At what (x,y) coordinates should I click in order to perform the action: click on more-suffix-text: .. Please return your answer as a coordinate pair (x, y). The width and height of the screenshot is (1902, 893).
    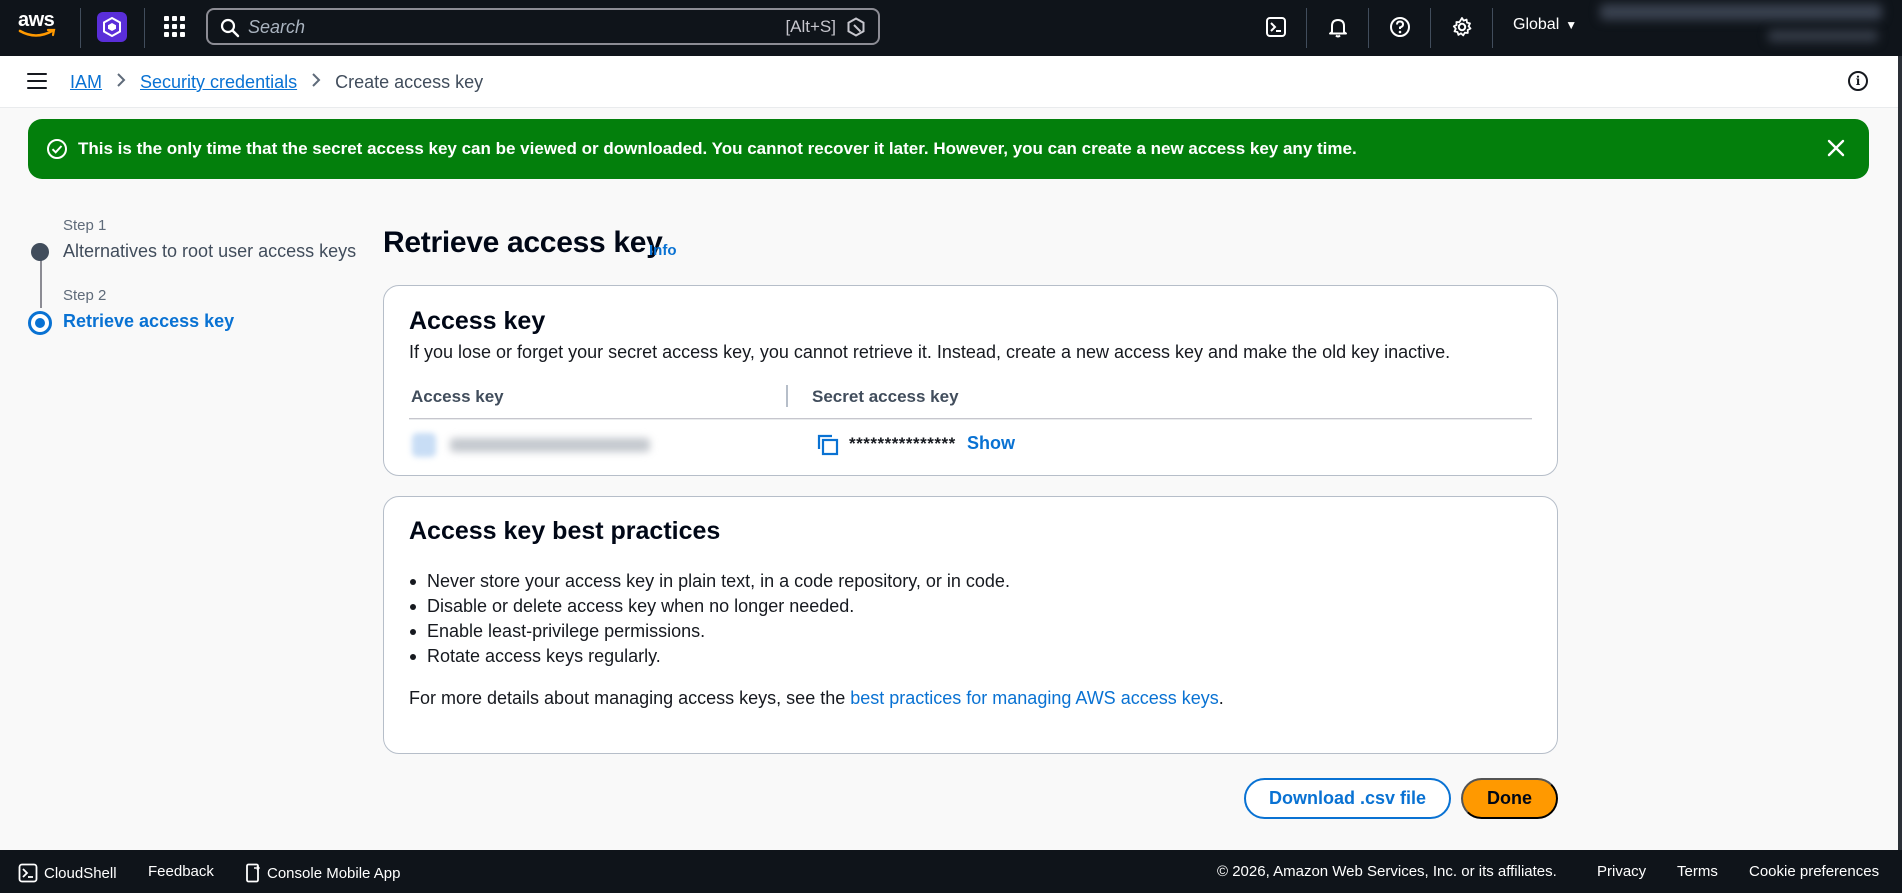
    Looking at the image, I should click on (1221, 698).